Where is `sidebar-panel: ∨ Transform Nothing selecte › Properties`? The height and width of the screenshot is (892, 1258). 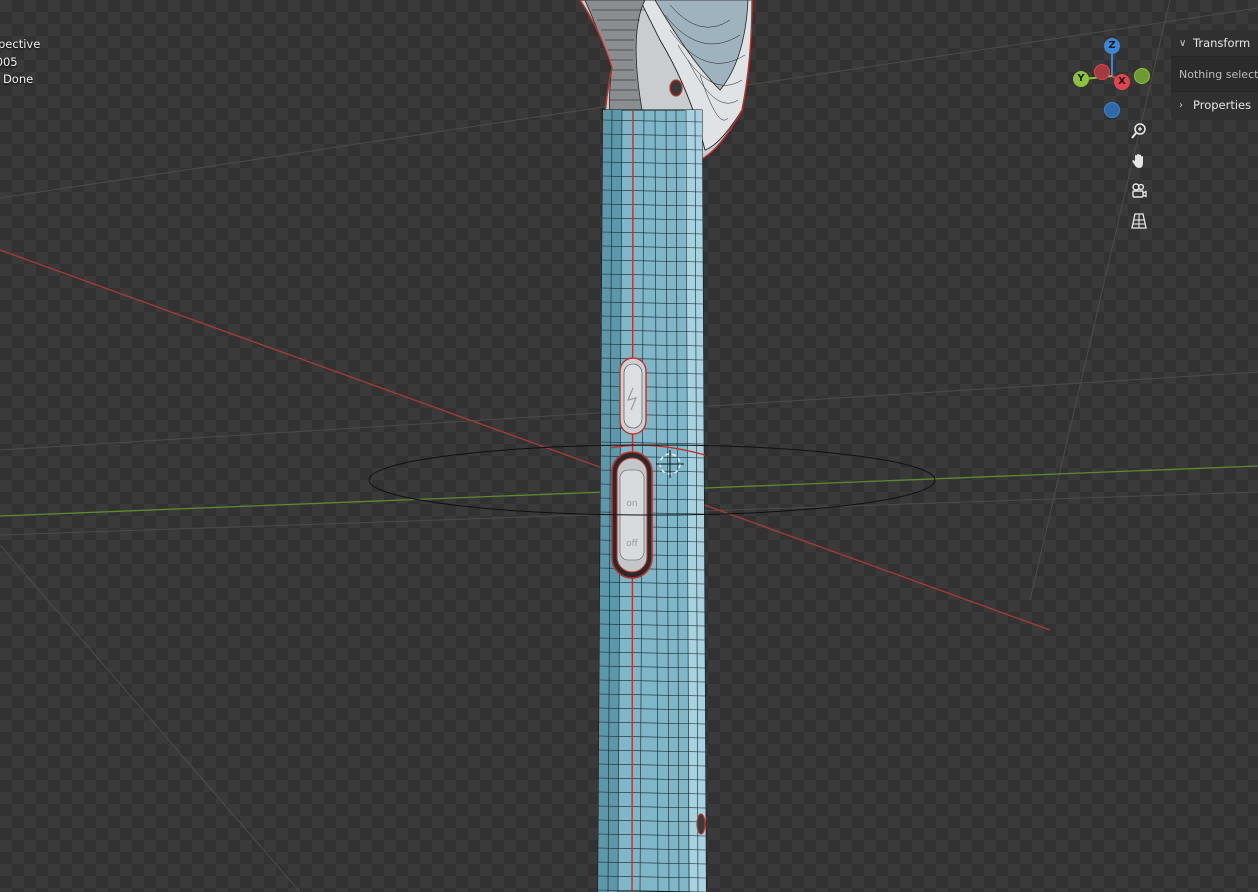 sidebar-panel: ∨ Transform Nothing selecte › Properties is located at coordinates (1214, 75).